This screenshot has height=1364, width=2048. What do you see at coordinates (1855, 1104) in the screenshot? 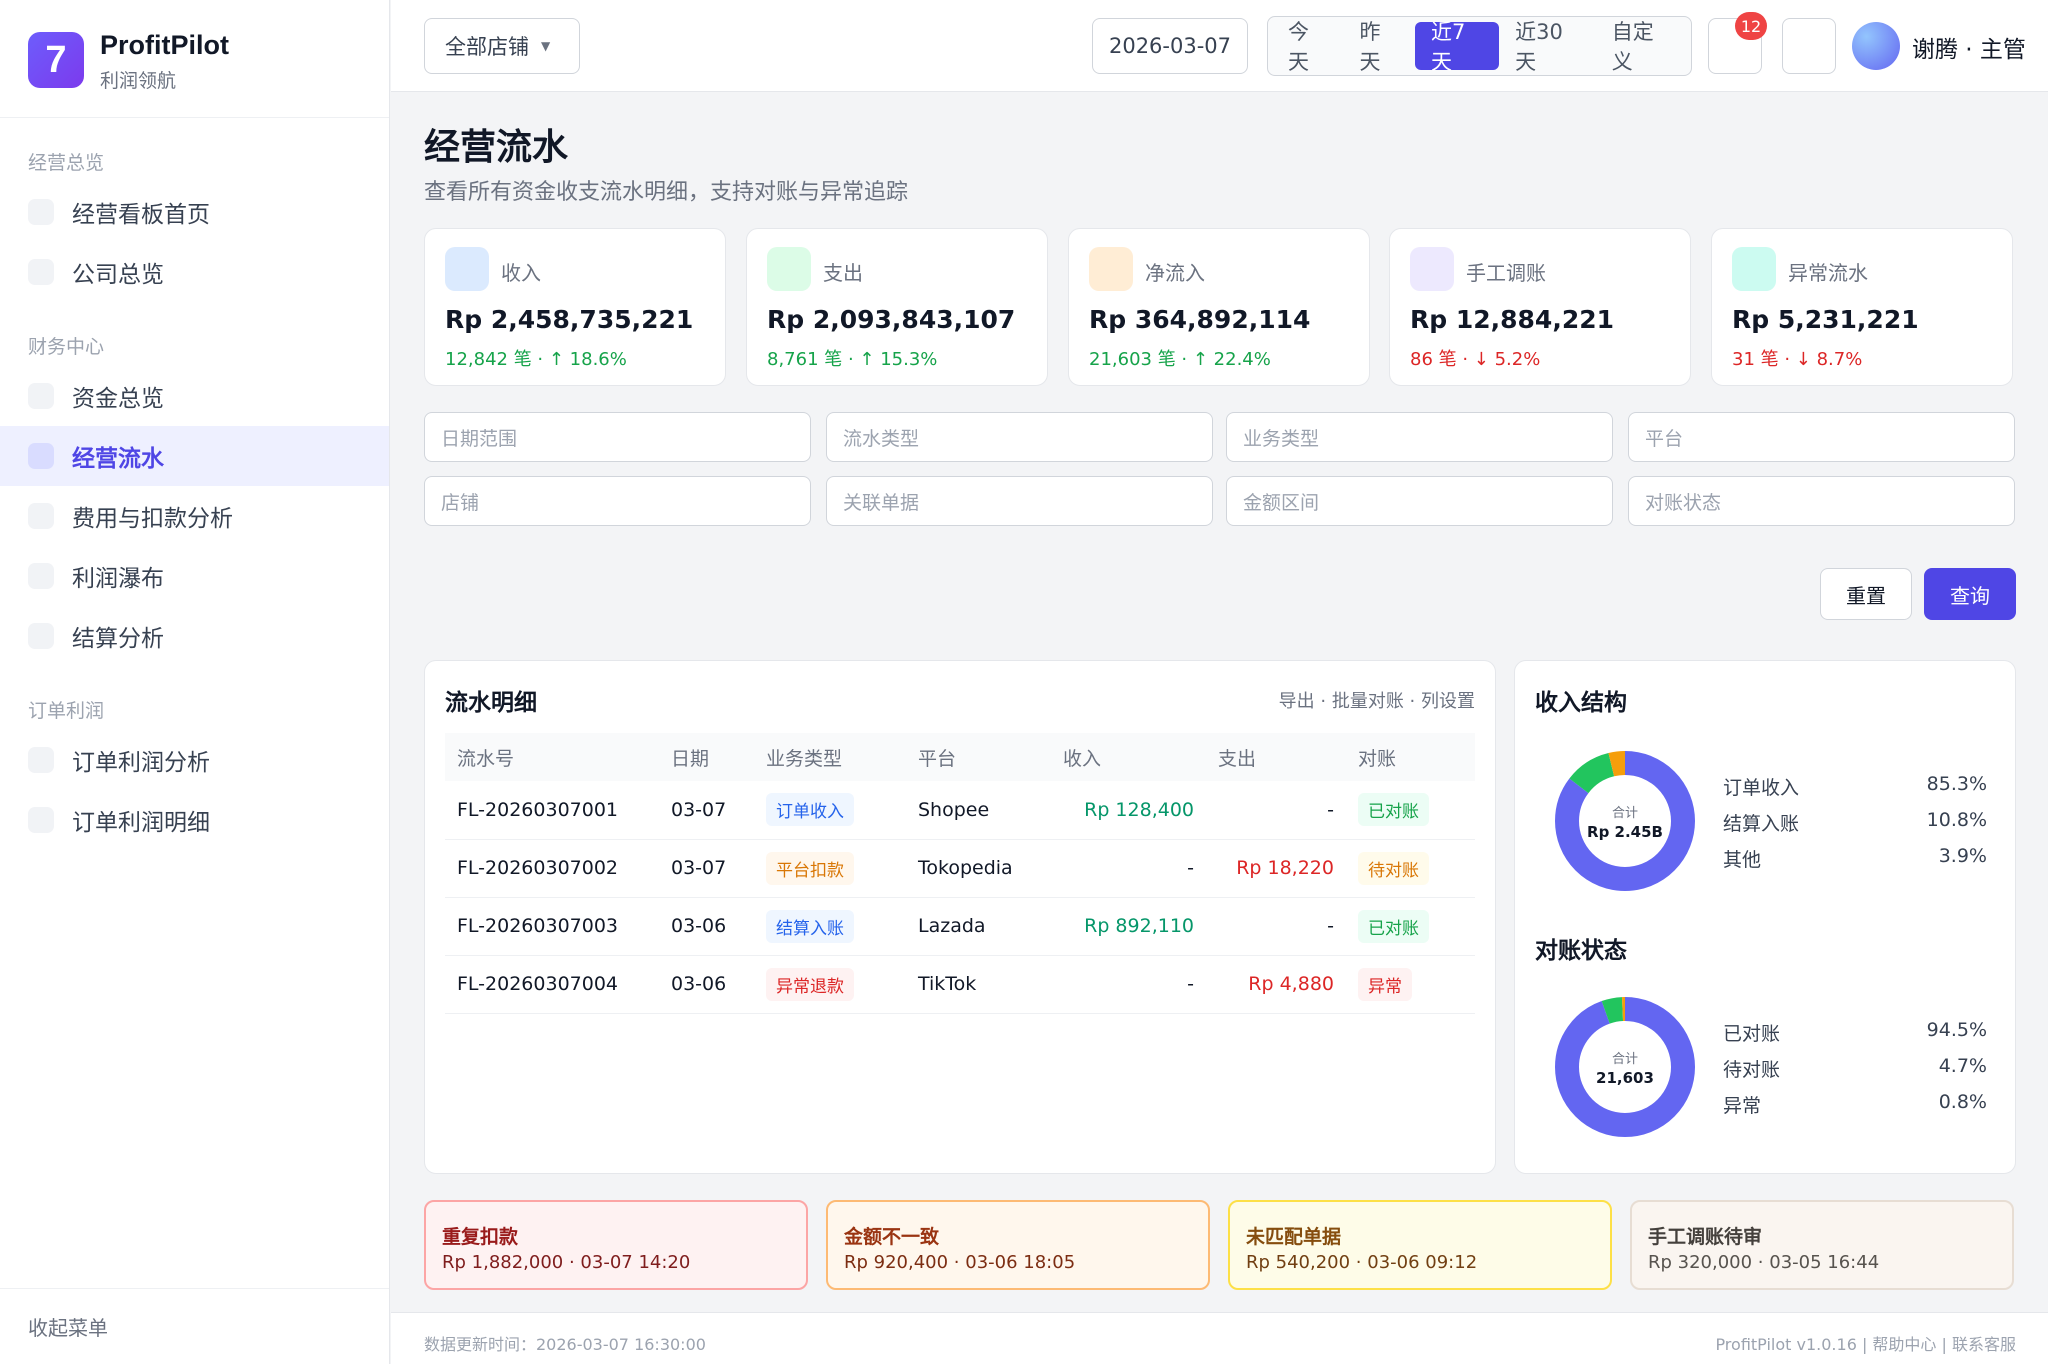
I see `legend-item: 异常 0.8%` at bounding box center [1855, 1104].